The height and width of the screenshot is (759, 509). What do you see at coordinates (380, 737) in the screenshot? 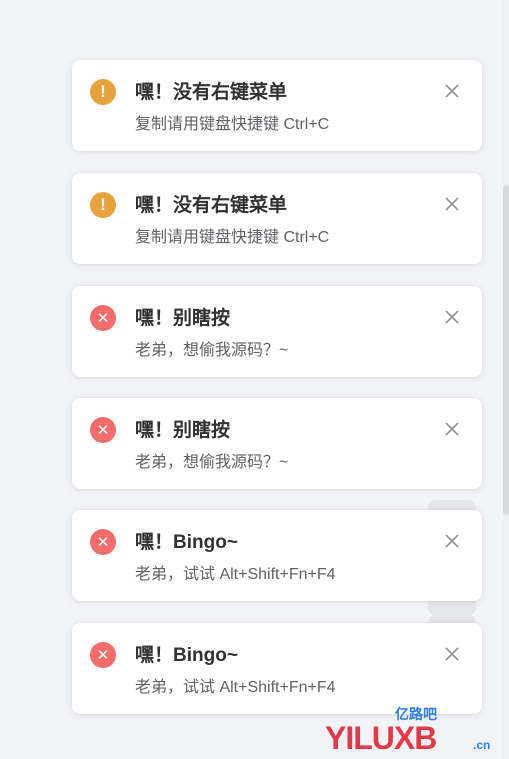
I see `watermark-big-text: YILUXB` at bounding box center [380, 737].